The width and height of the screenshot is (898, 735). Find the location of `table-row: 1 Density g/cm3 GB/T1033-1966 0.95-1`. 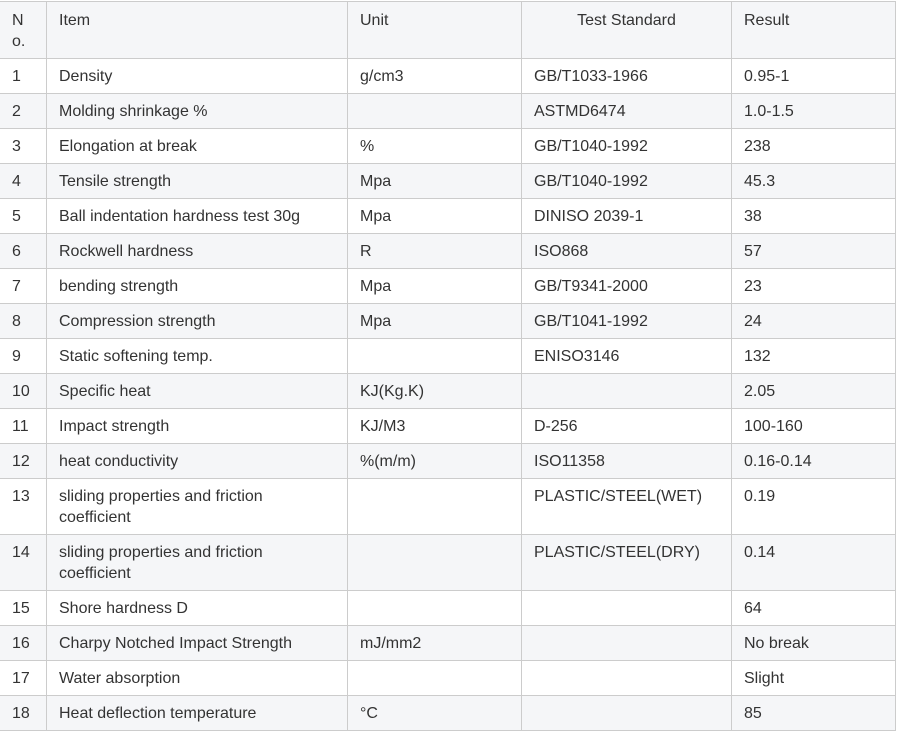

table-row: 1 Density g/cm3 GB/T1033-1966 0.95-1 is located at coordinates (448, 76).